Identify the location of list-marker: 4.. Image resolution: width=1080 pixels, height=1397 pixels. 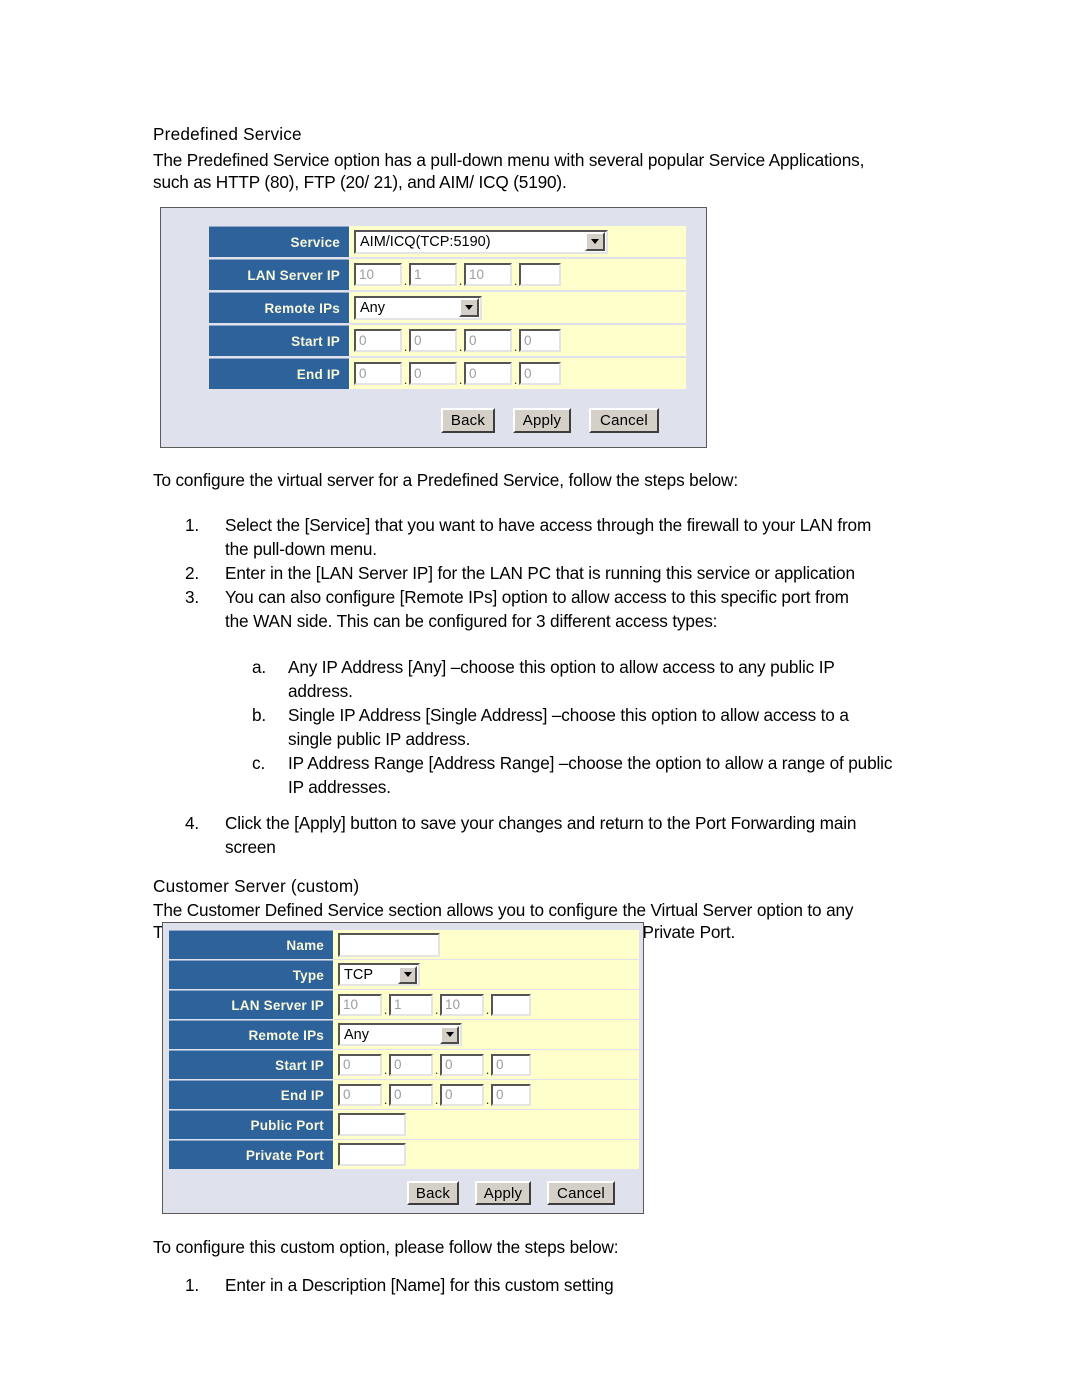
(192, 823).